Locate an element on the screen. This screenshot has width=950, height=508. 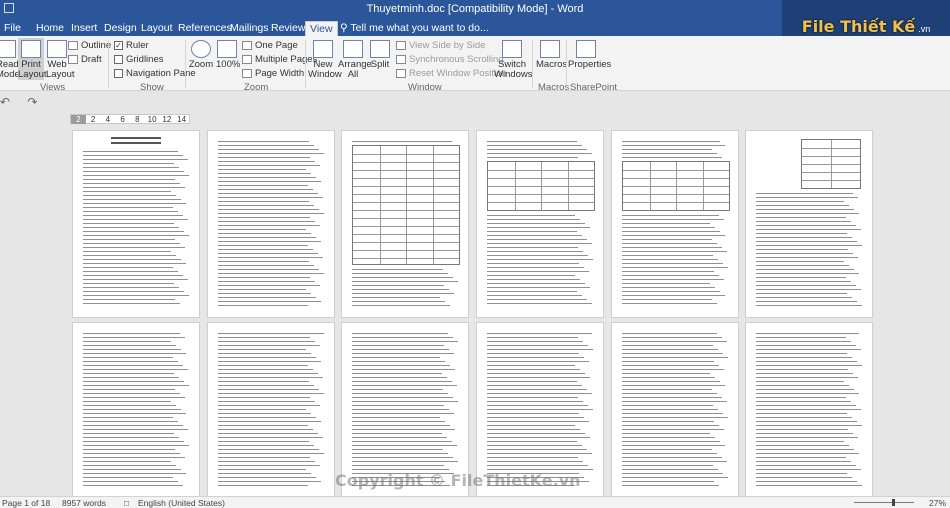
draft-button: Draft is located at coordinates (85, 59).